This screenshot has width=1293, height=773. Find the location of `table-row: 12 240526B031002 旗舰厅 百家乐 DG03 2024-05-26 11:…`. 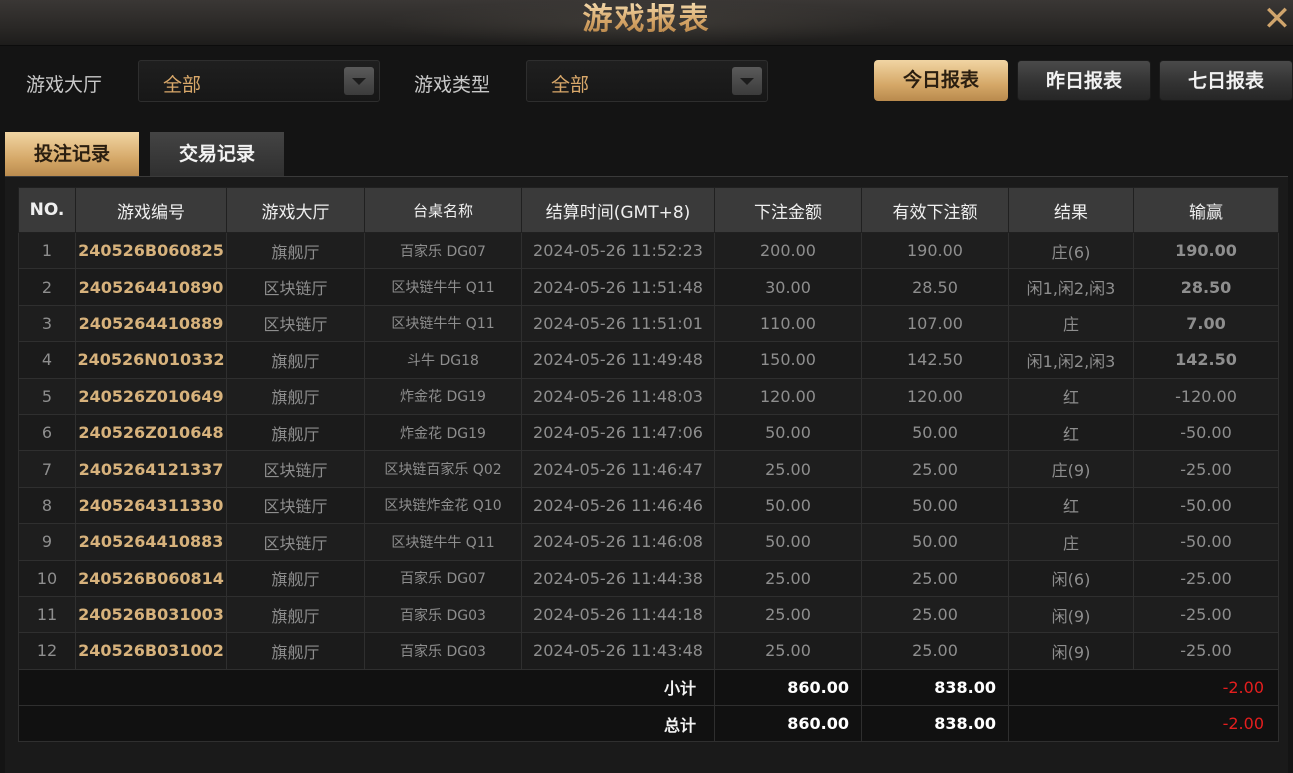

table-row: 12 240526B031002 旗舰厅 百家乐 DG03 2024-05-26 11:… is located at coordinates (648, 651).